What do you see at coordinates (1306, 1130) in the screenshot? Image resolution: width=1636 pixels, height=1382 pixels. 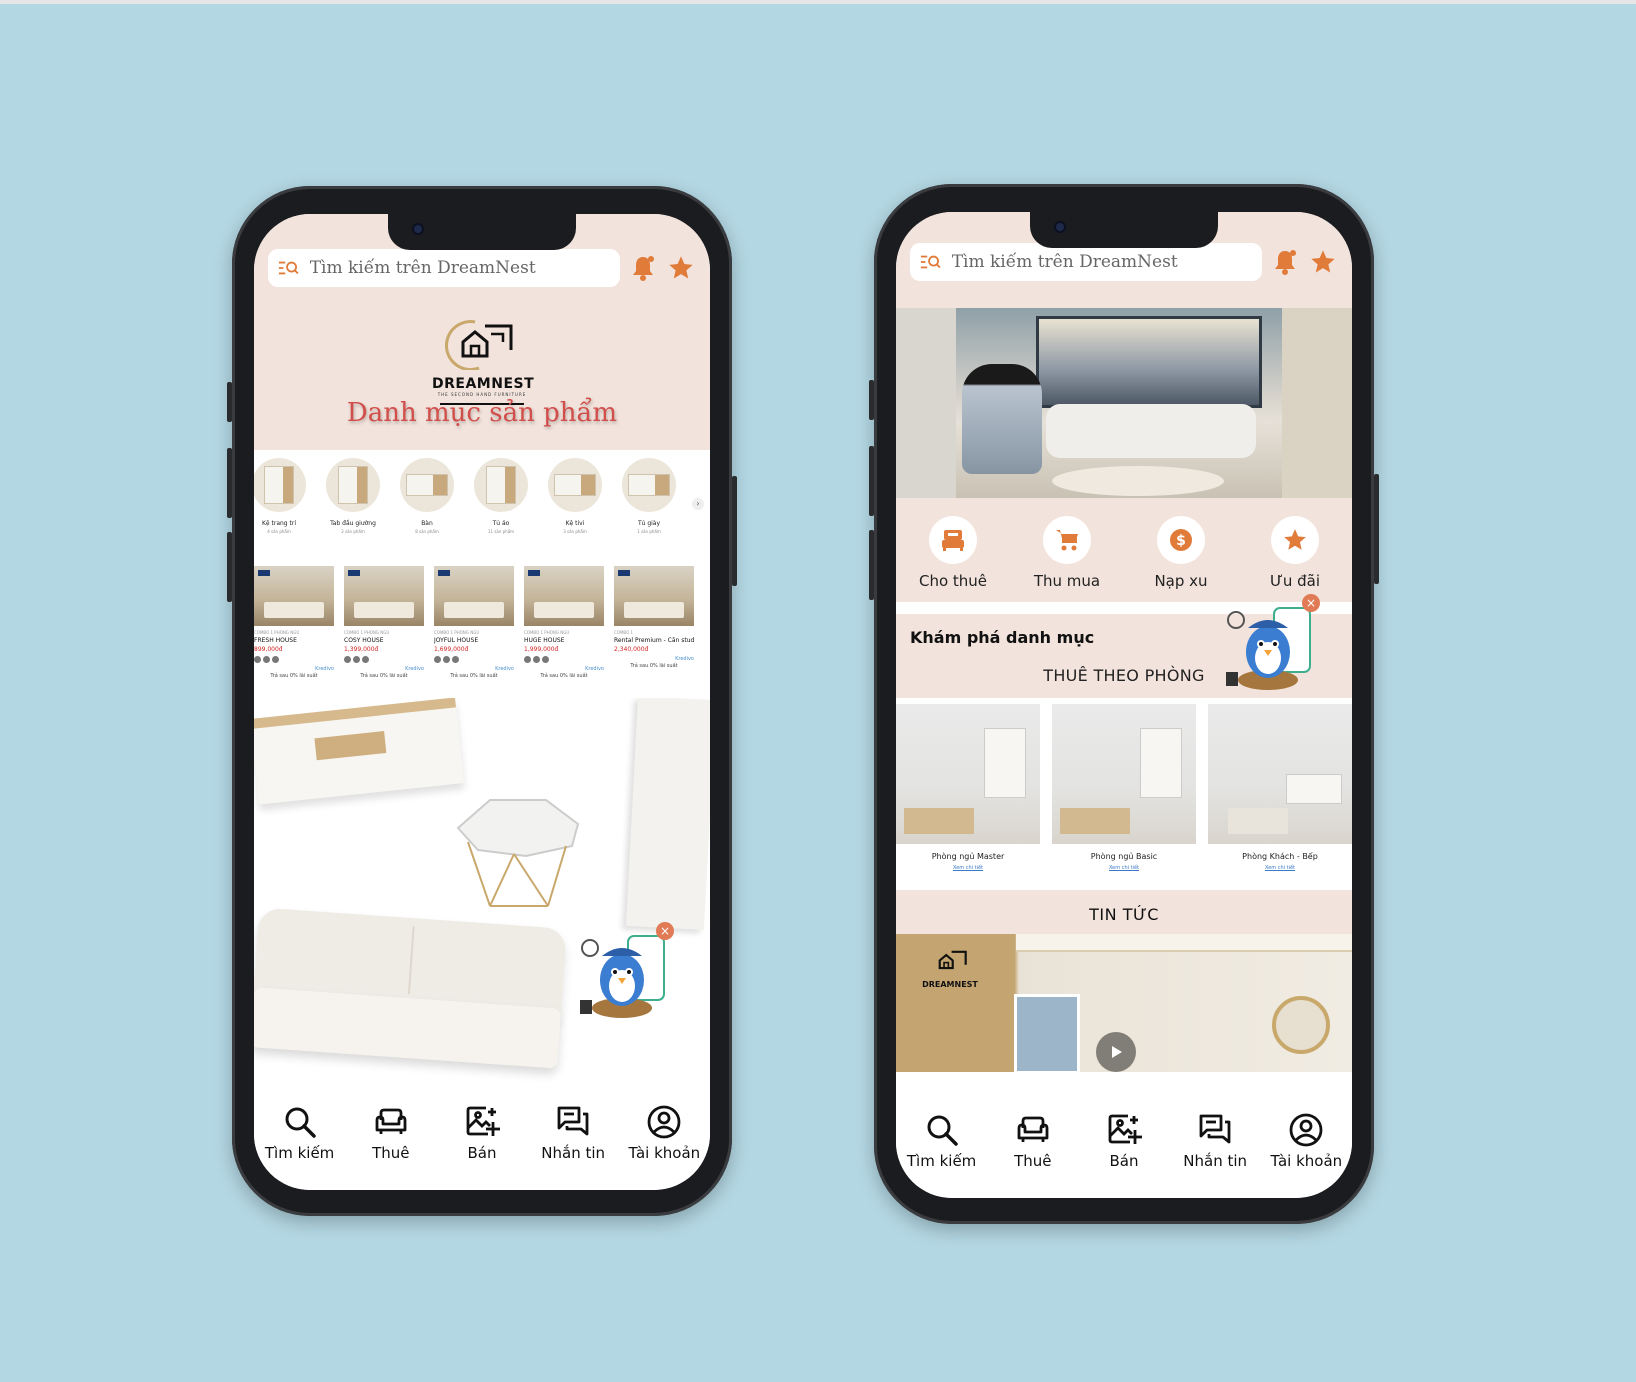 I see `account-icon` at bounding box center [1306, 1130].